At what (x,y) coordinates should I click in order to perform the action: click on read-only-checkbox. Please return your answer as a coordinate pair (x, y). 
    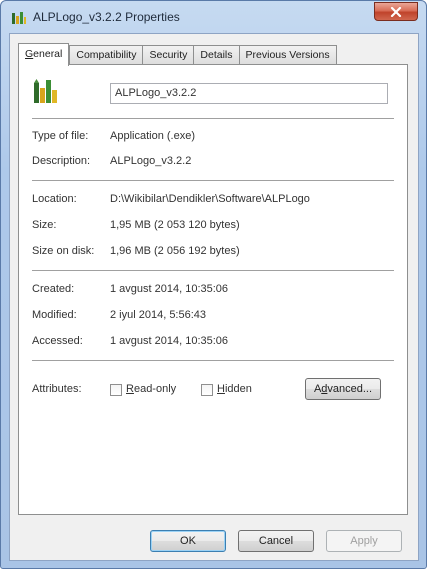
    Looking at the image, I should click on (116, 390).